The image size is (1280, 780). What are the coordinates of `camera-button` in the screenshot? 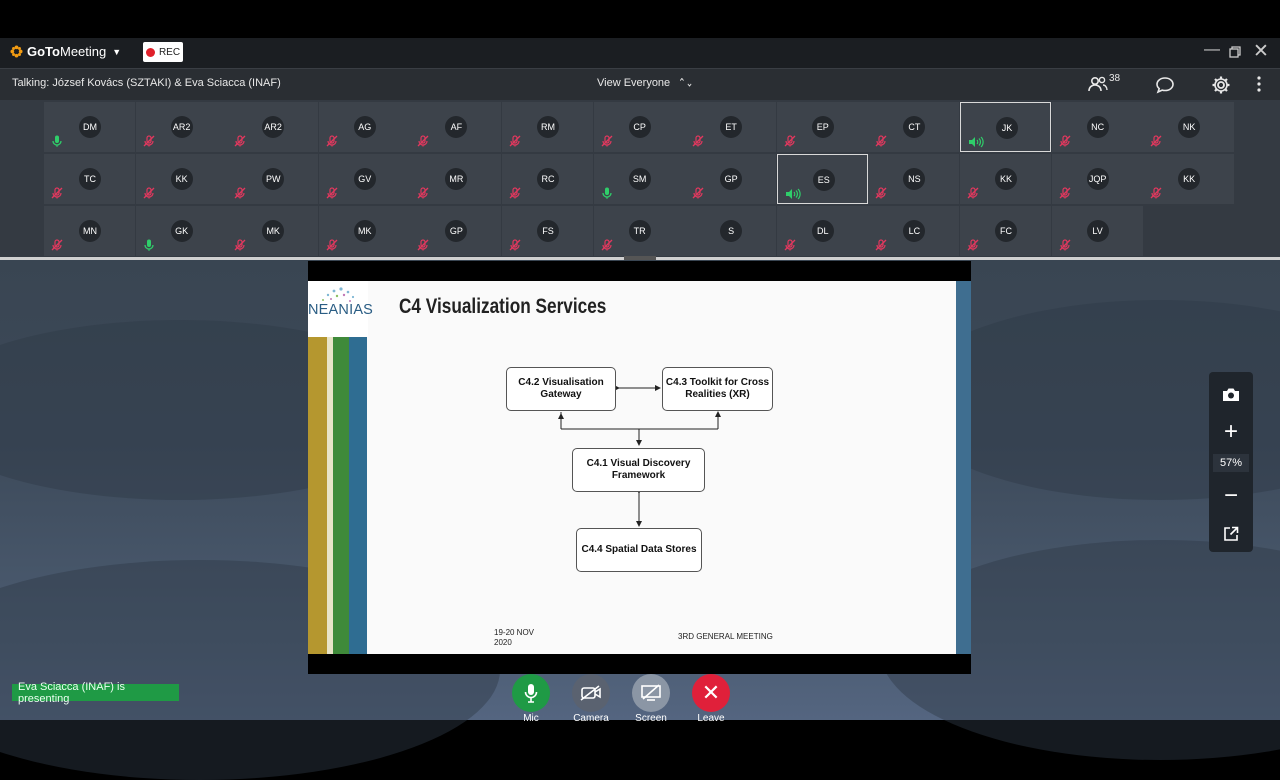 It's located at (591, 693).